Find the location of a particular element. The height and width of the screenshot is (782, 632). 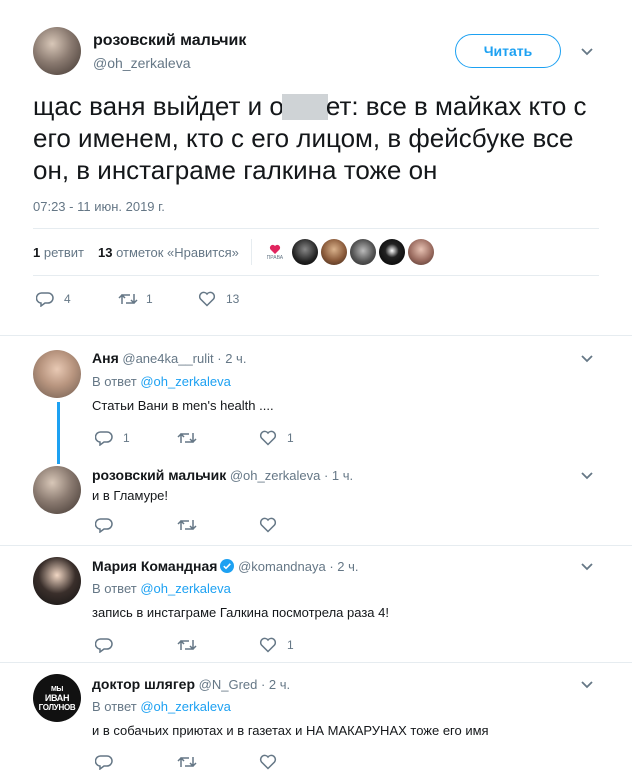

reply-author-name: розовский мальчик is located at coordinates (159, 475).